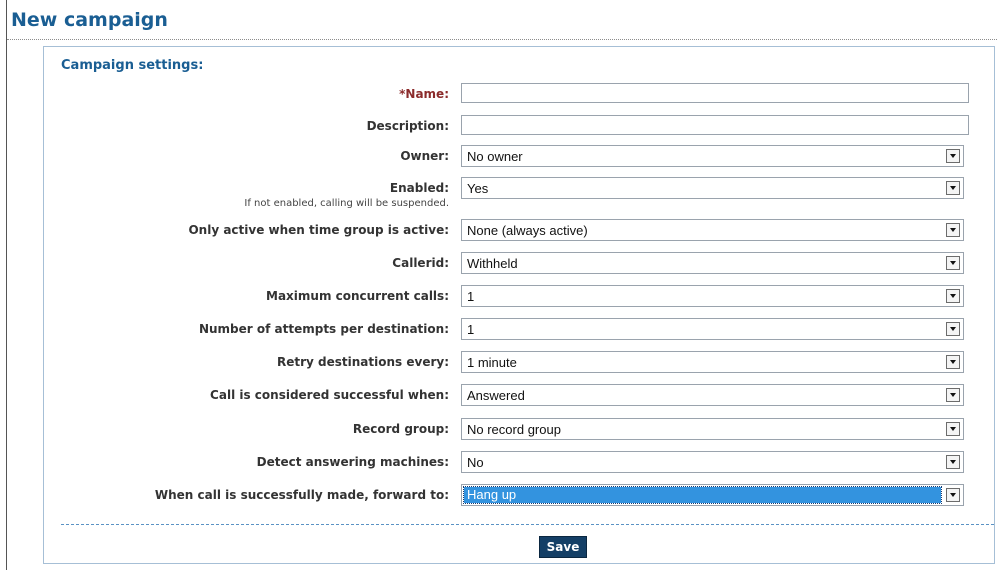 The image size is (997, 570). I want to click on callerid-label: Callerid:, so click(420, 263).